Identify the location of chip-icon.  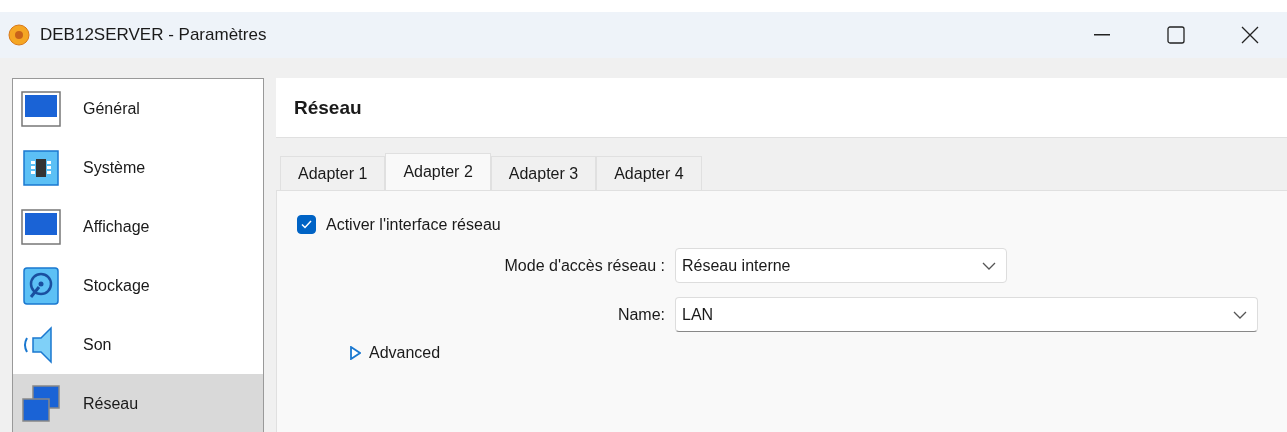
(41, 167).